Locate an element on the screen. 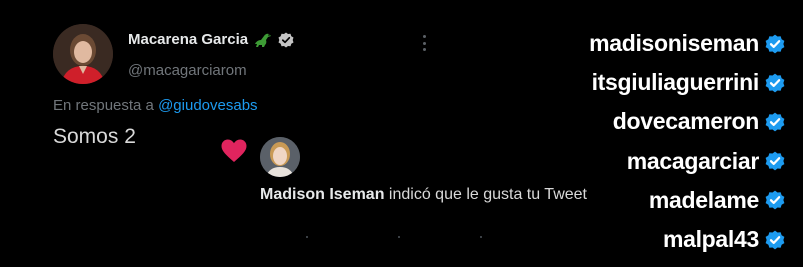  username-label: malpal43 is located at coordinates (710, 239).